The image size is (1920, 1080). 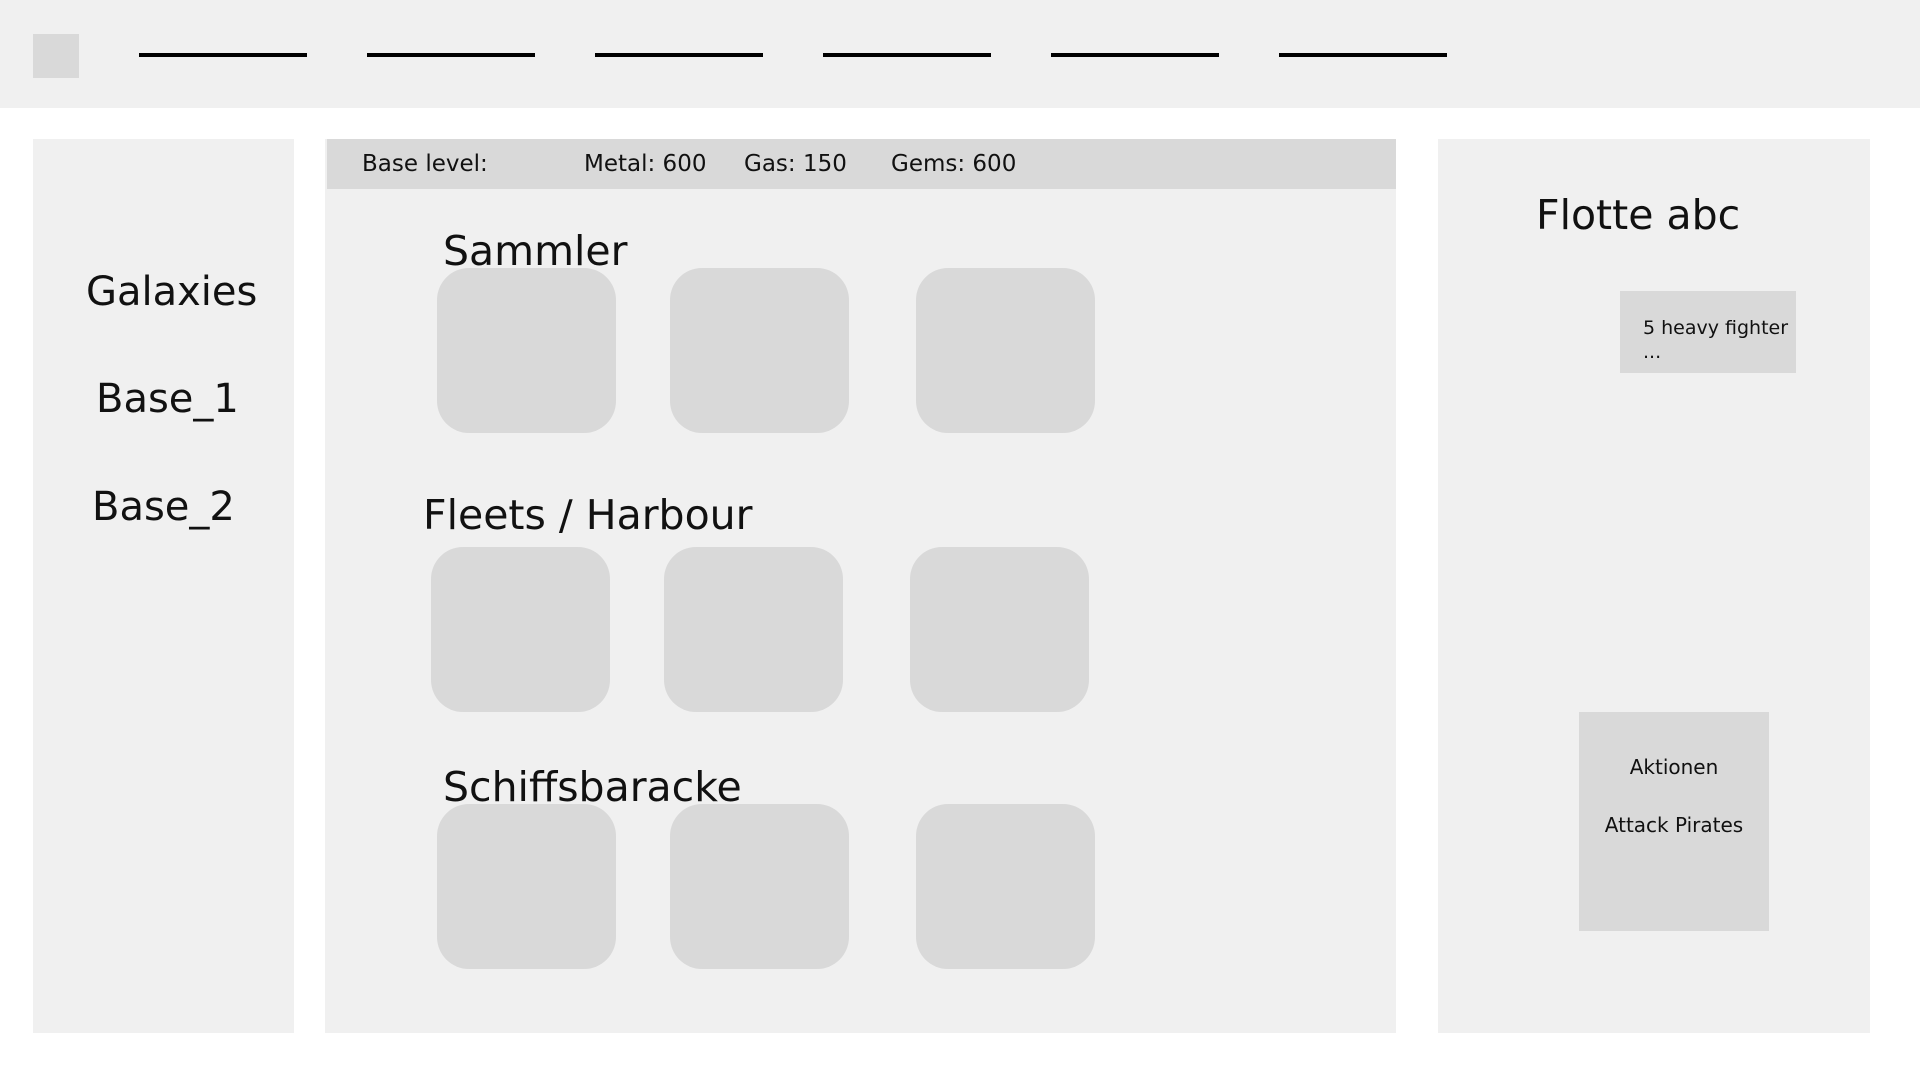 What do you see at coordinates (588, 515) in the screenshot?
I see `section-title-fleets-harbour: Fleets / Harbour` at bounding box center [588, 515].